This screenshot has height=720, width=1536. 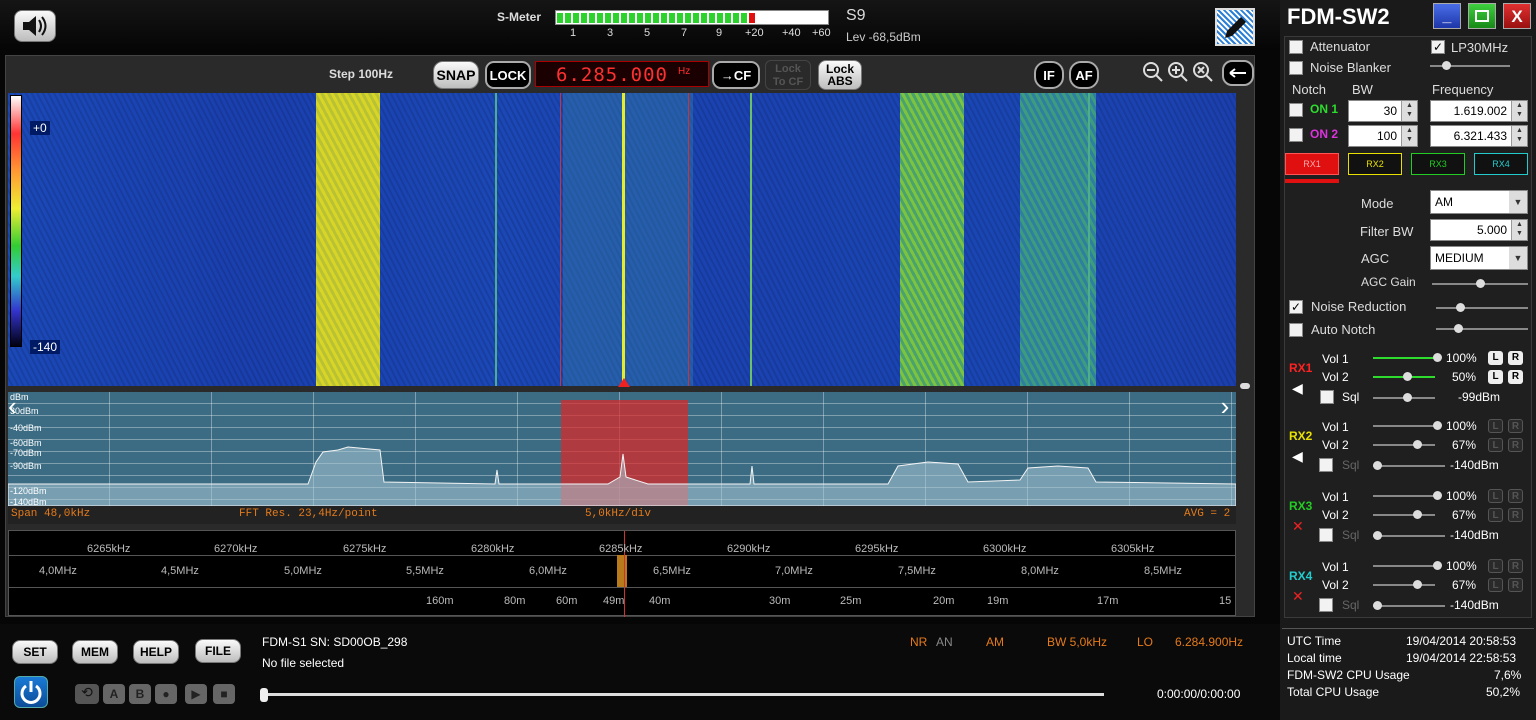 What do you see at coordinates (508, 75) in the screenshot?
I see `lock-button: LOCK` at bounding box center [508, 75].